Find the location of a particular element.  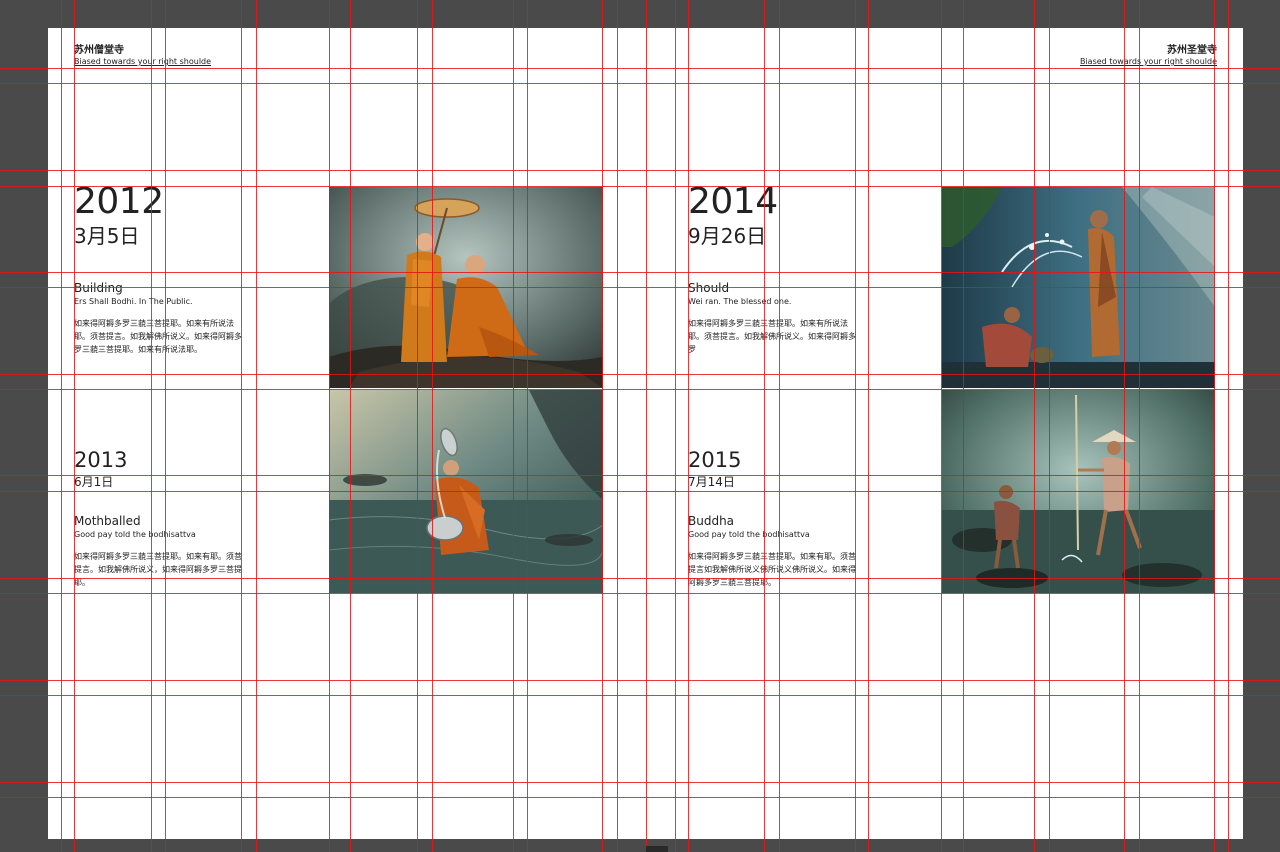

header-right-title: 苏州圣堂寺 is located at coordinates (1192, 50).